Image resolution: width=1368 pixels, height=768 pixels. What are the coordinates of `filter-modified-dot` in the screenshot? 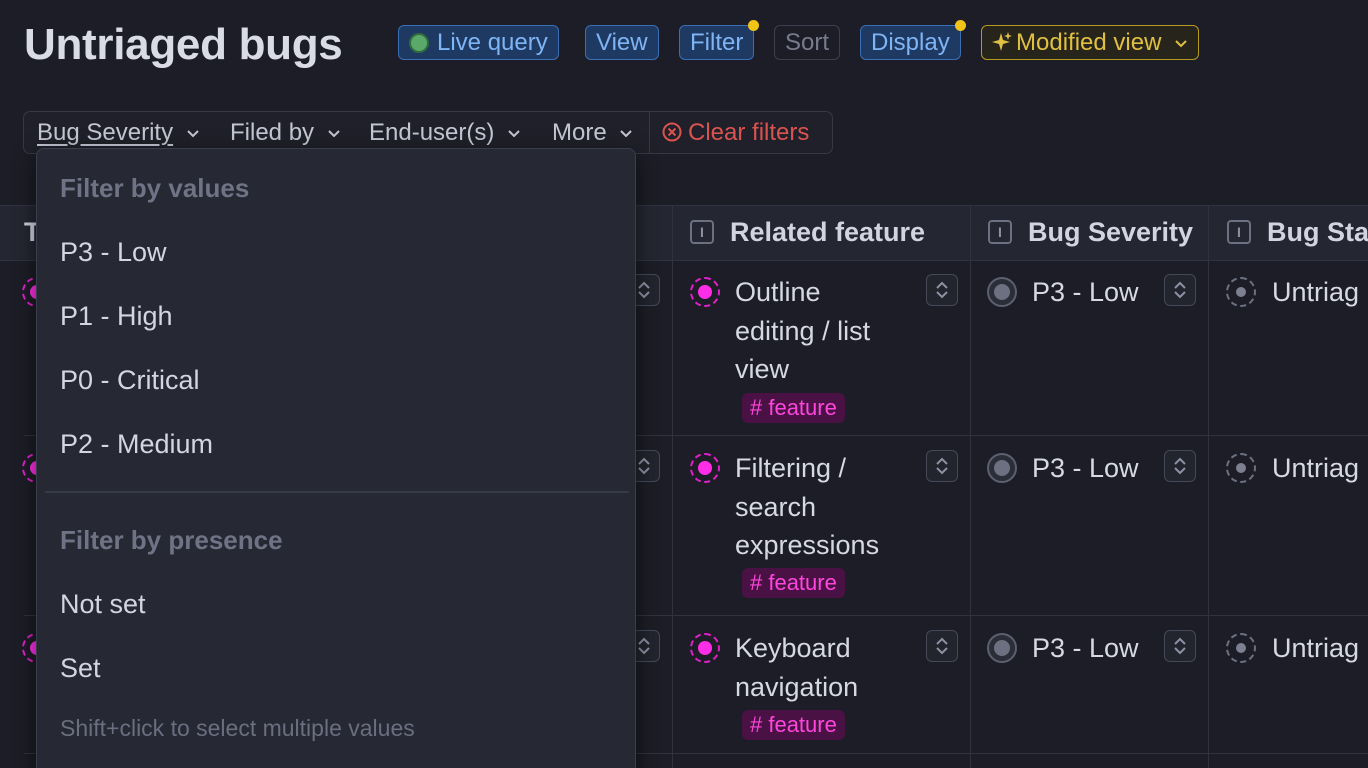 It's located at (754, 25).